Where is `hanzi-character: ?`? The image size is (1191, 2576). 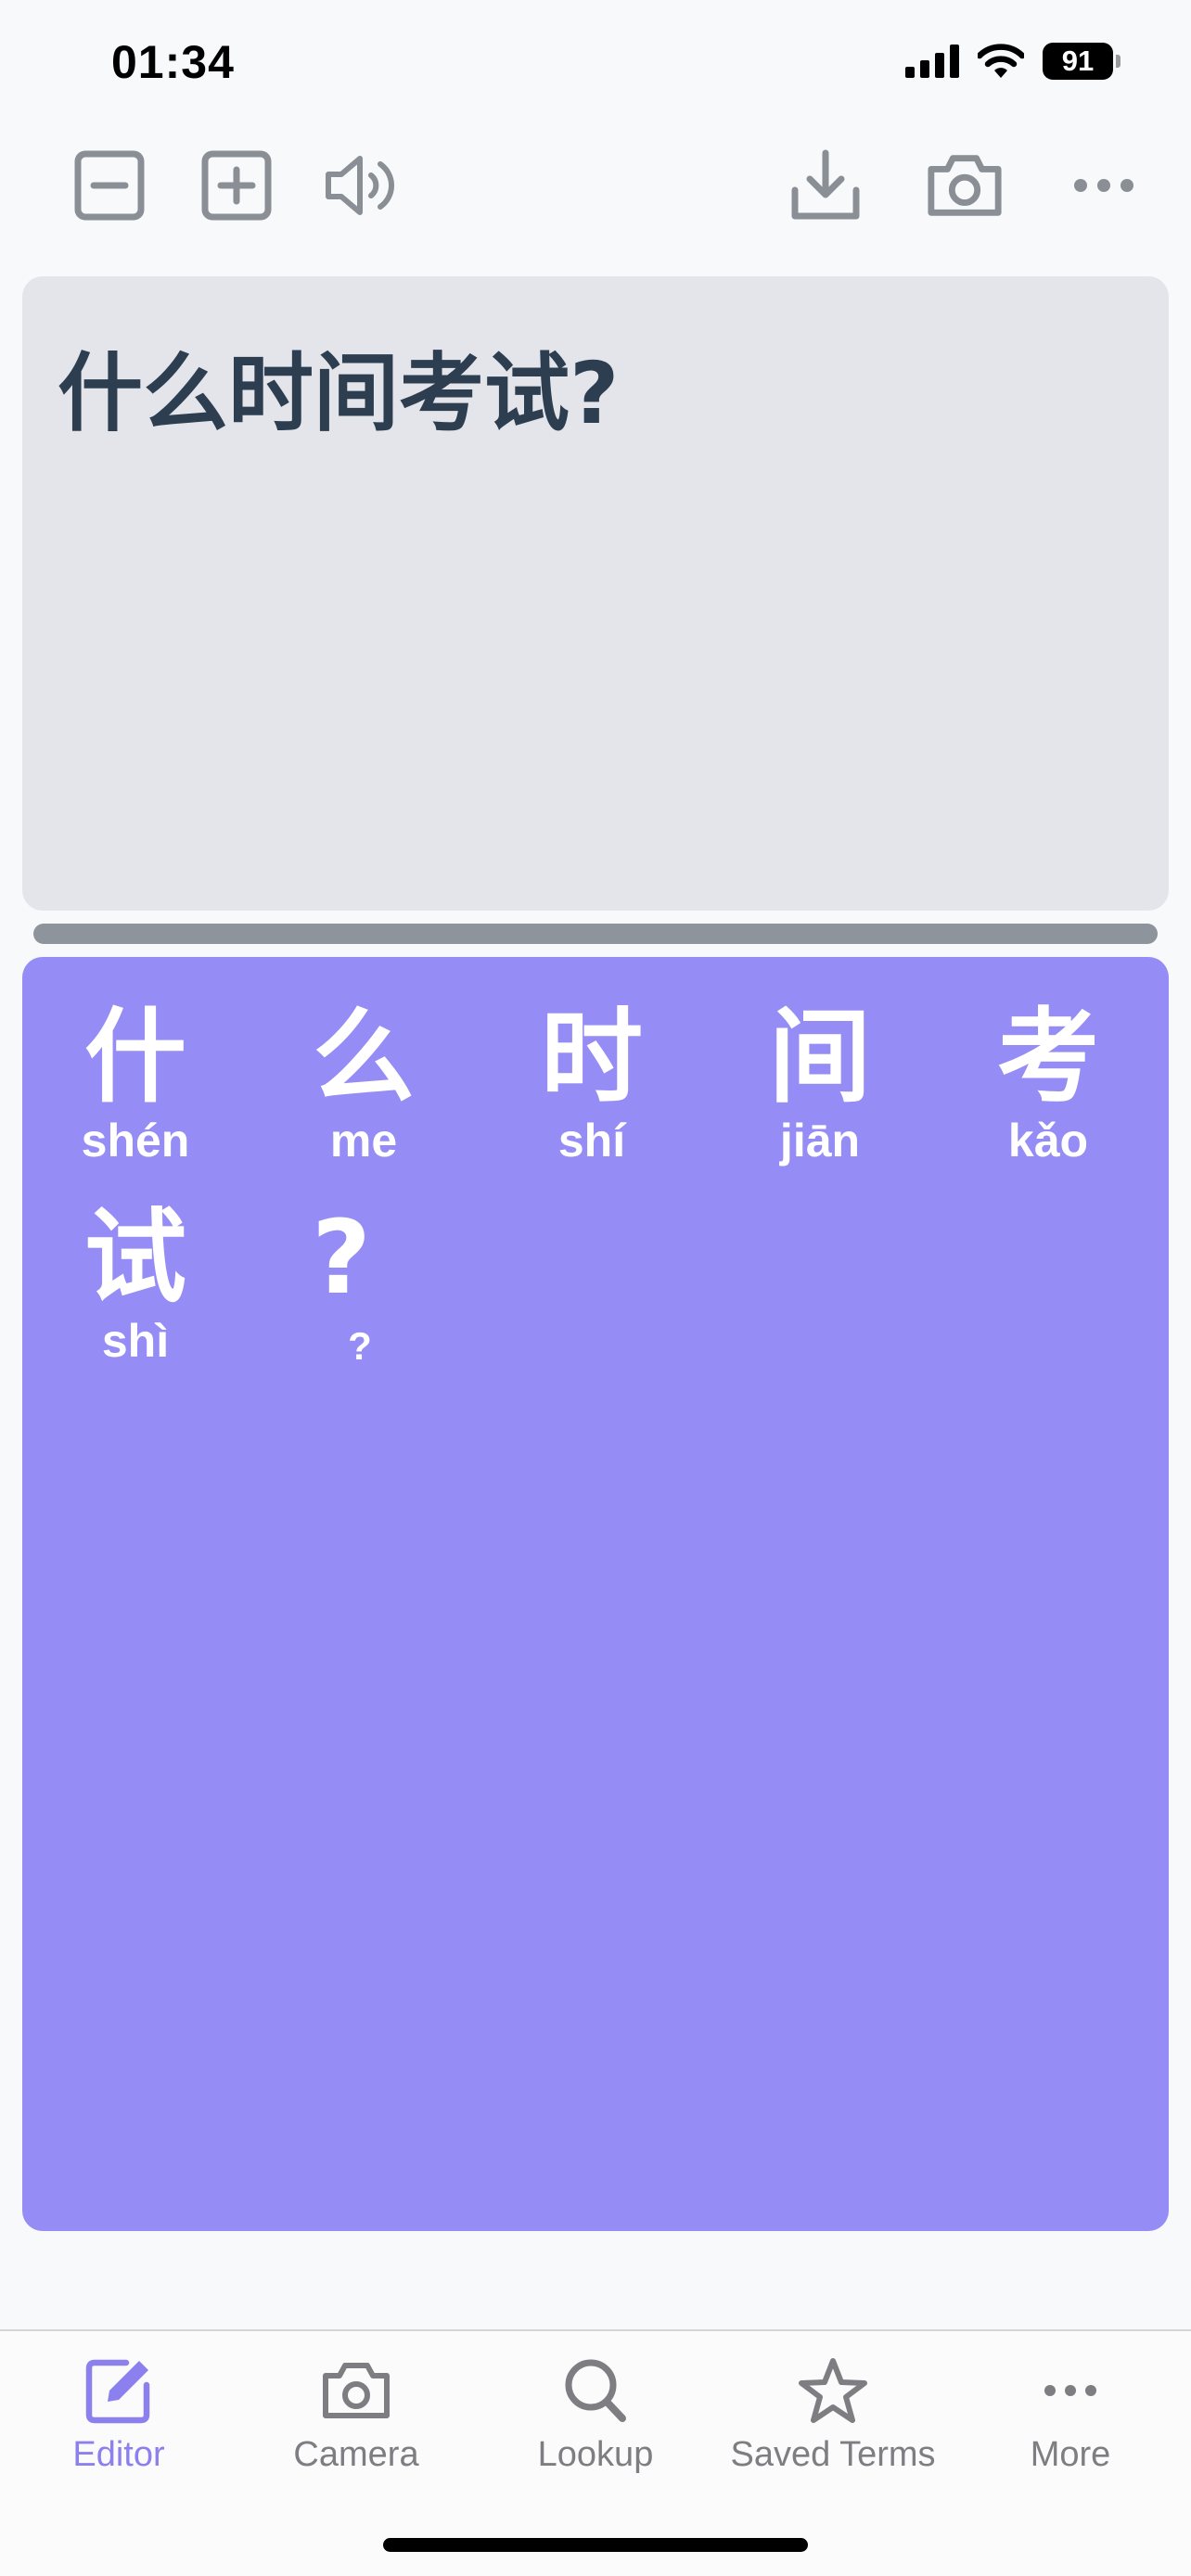
hanzi-character: ? is located at coordinates (341, 1257).